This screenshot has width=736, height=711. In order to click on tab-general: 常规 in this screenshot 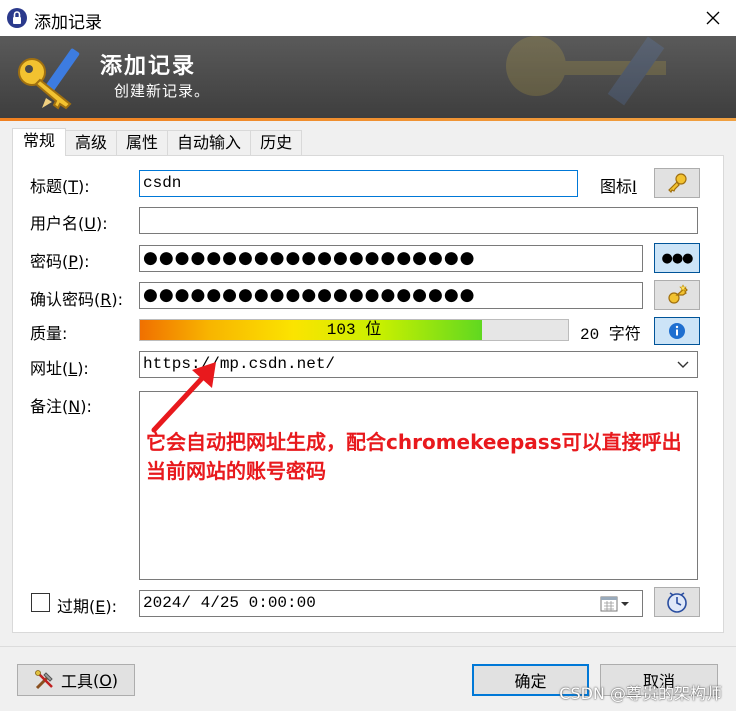, I will do `click(39, 142)`.